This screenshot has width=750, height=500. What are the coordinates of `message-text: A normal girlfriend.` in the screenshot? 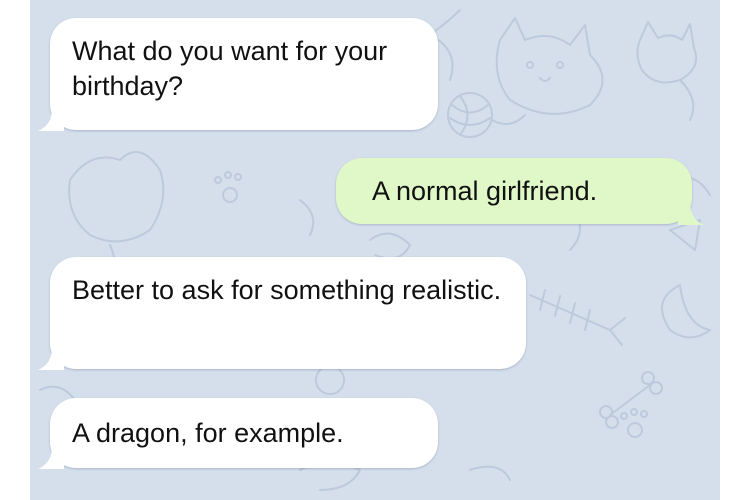 It's located at (485, 191).